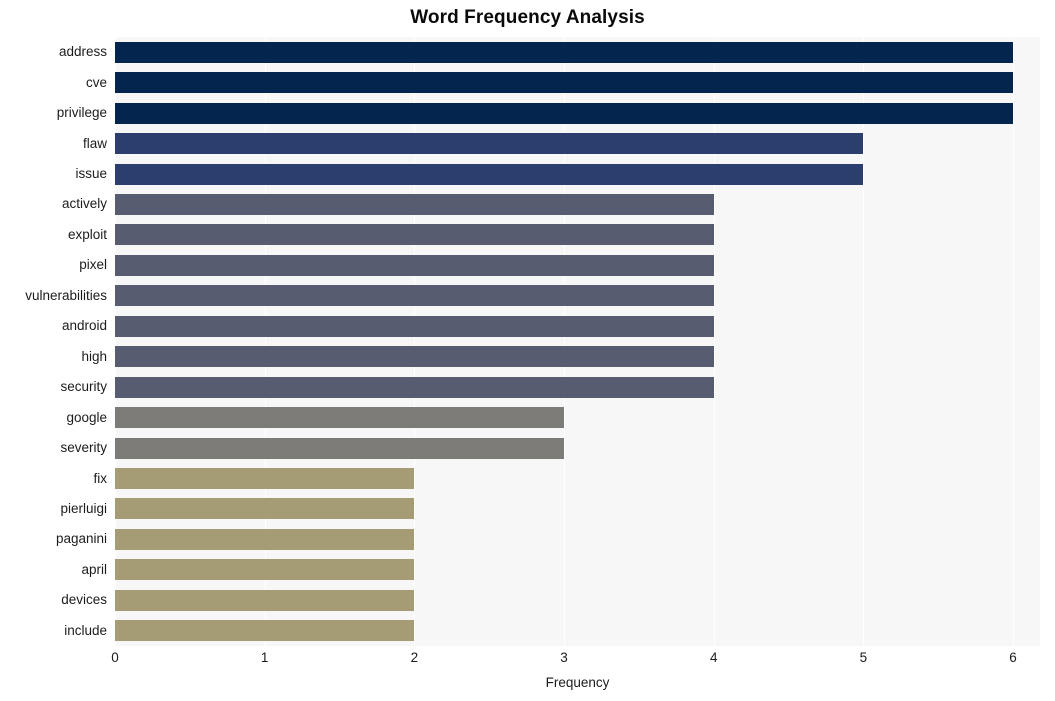  Describe the element at coordinates (86, 417) in the screenshot. I see `y-tick-label: google` at that location.